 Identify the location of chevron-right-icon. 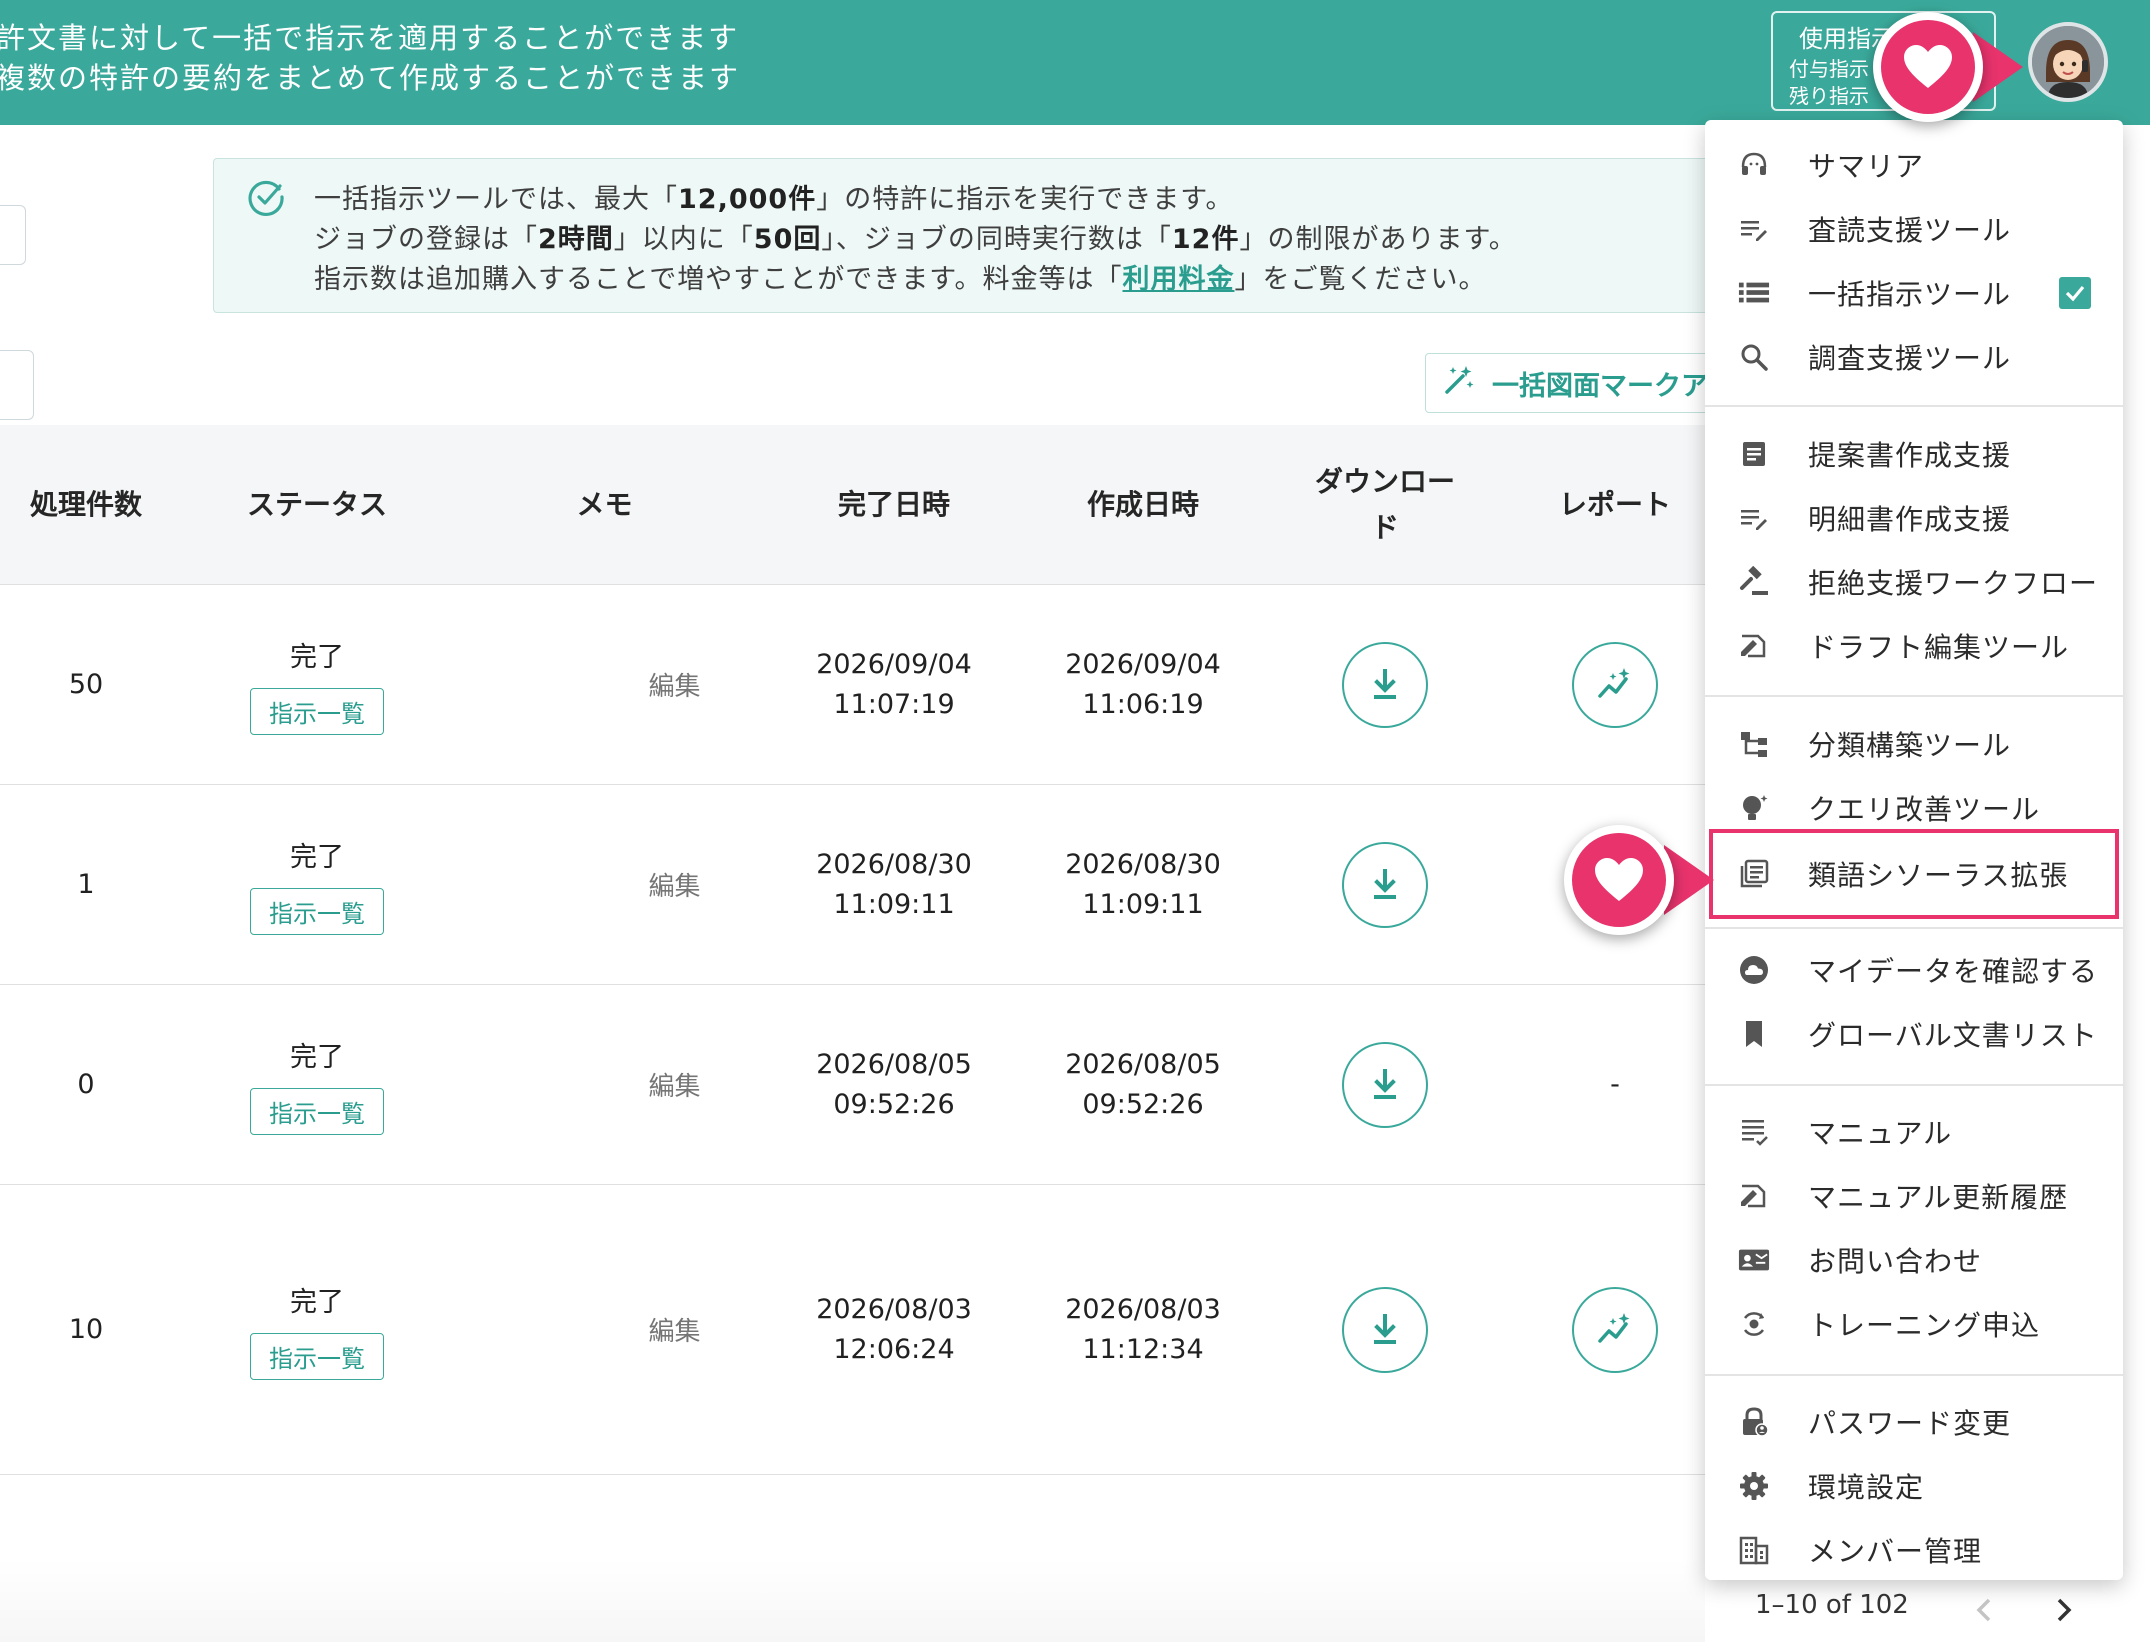
(2064, 1612).